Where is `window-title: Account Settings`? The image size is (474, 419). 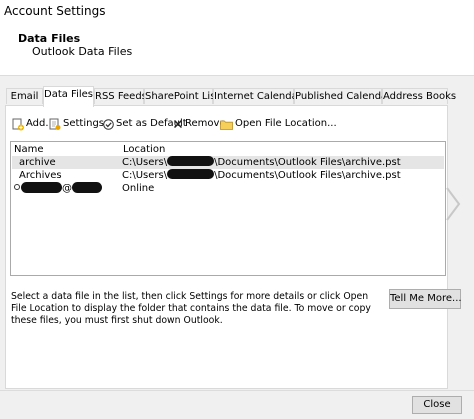 window-title: Account Settings is located at coordinates (55, 11).